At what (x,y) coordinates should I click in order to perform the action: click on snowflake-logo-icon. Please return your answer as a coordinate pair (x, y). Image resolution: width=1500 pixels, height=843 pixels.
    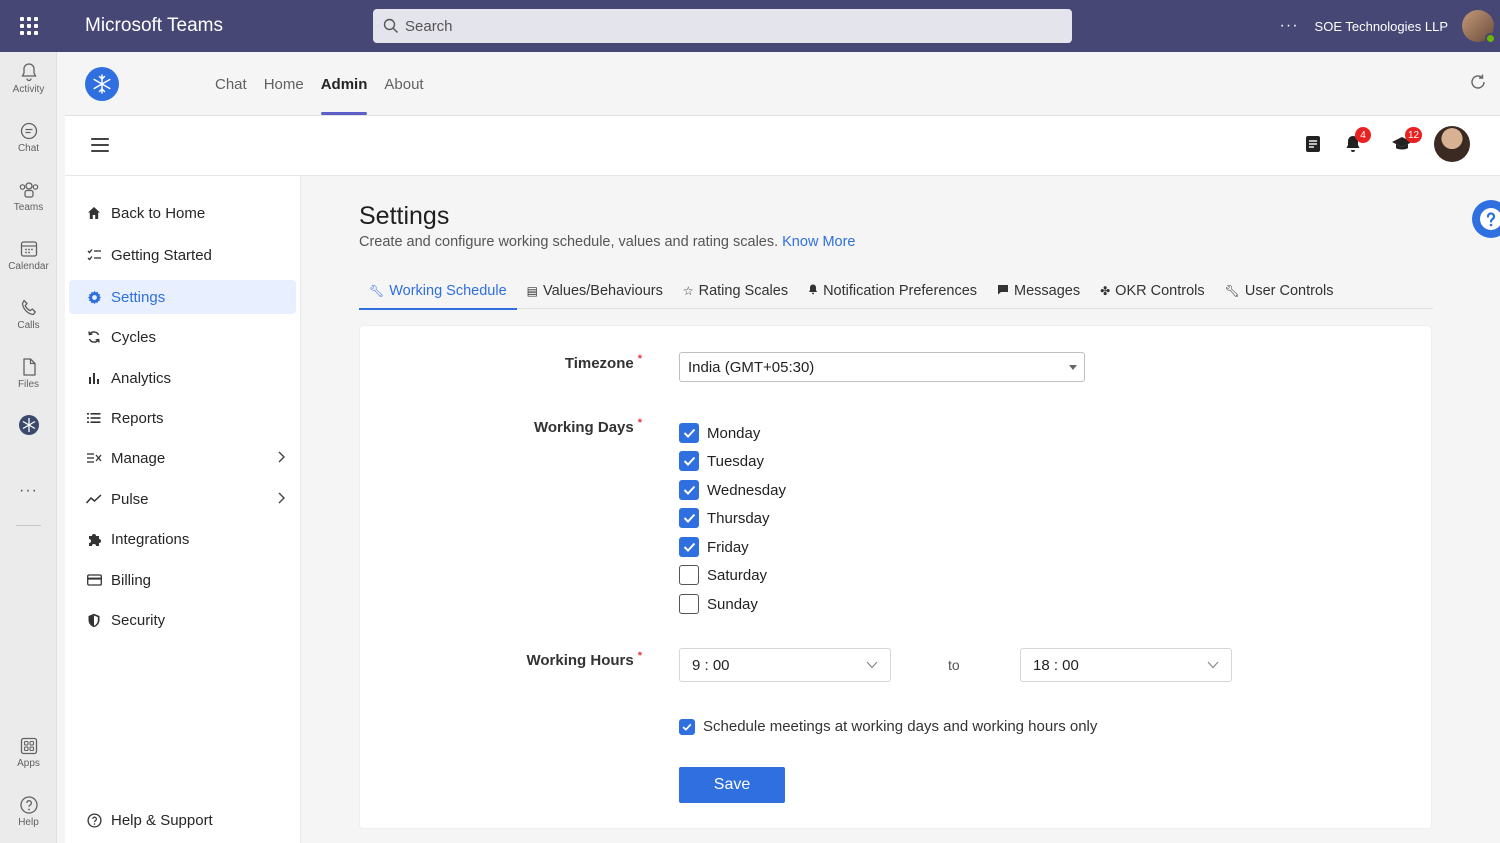
    Looking at the image, I should click on (102, 84).